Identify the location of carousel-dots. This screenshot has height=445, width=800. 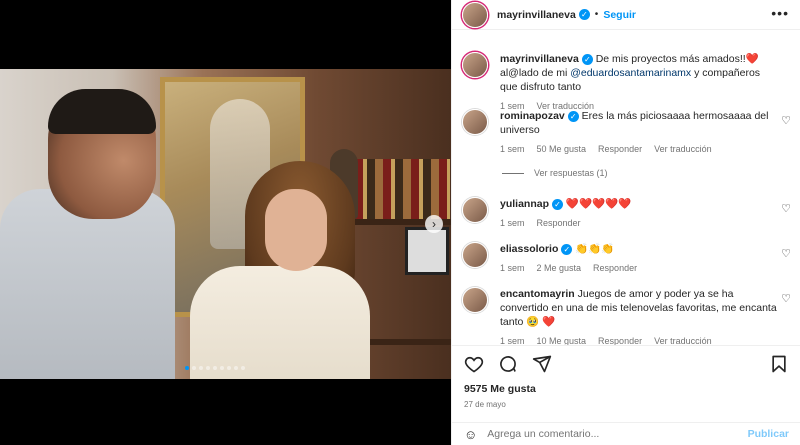
(215, 368).